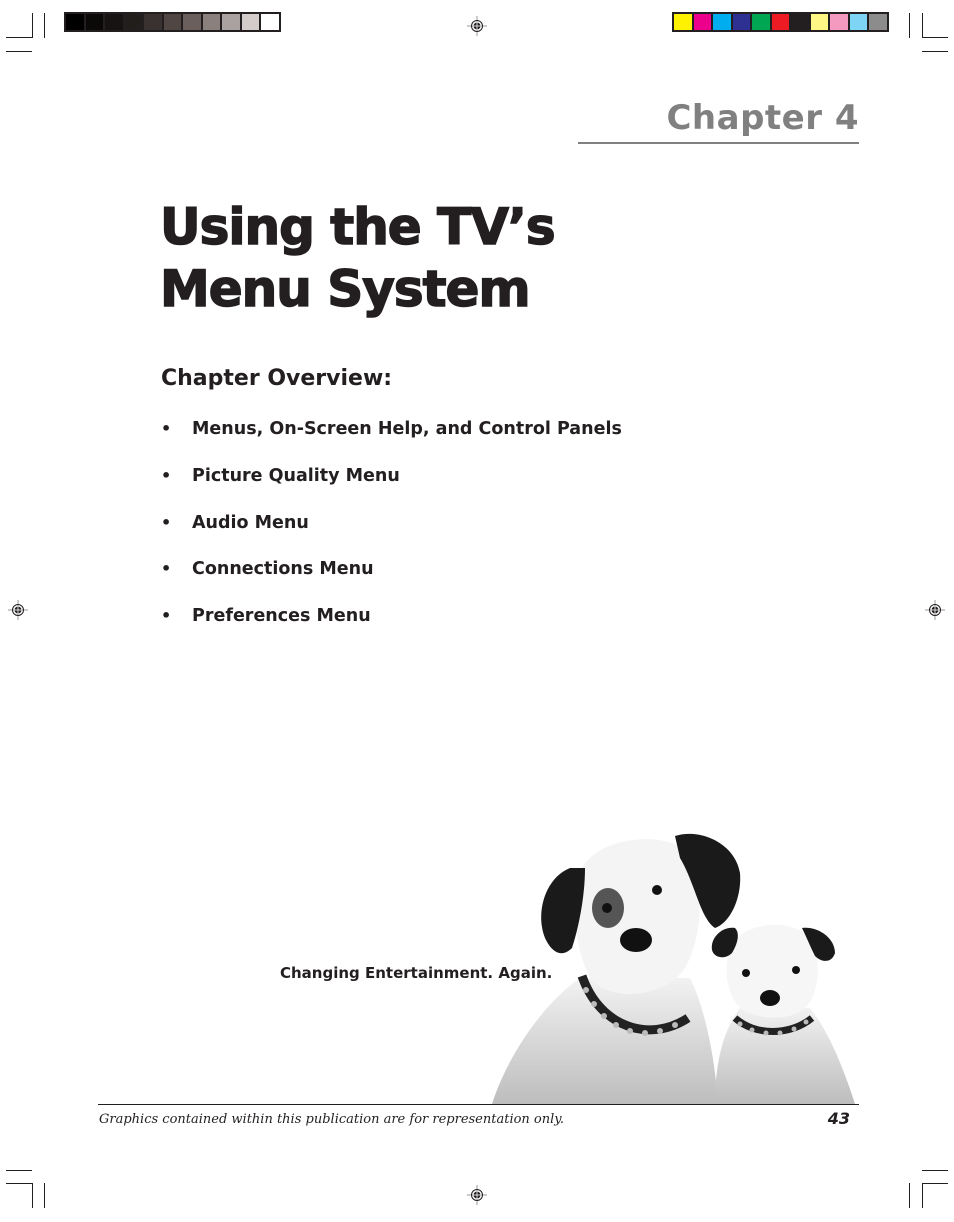 The image size is (954, 1222). I want to click on dogs-photo, so click(673, 968).